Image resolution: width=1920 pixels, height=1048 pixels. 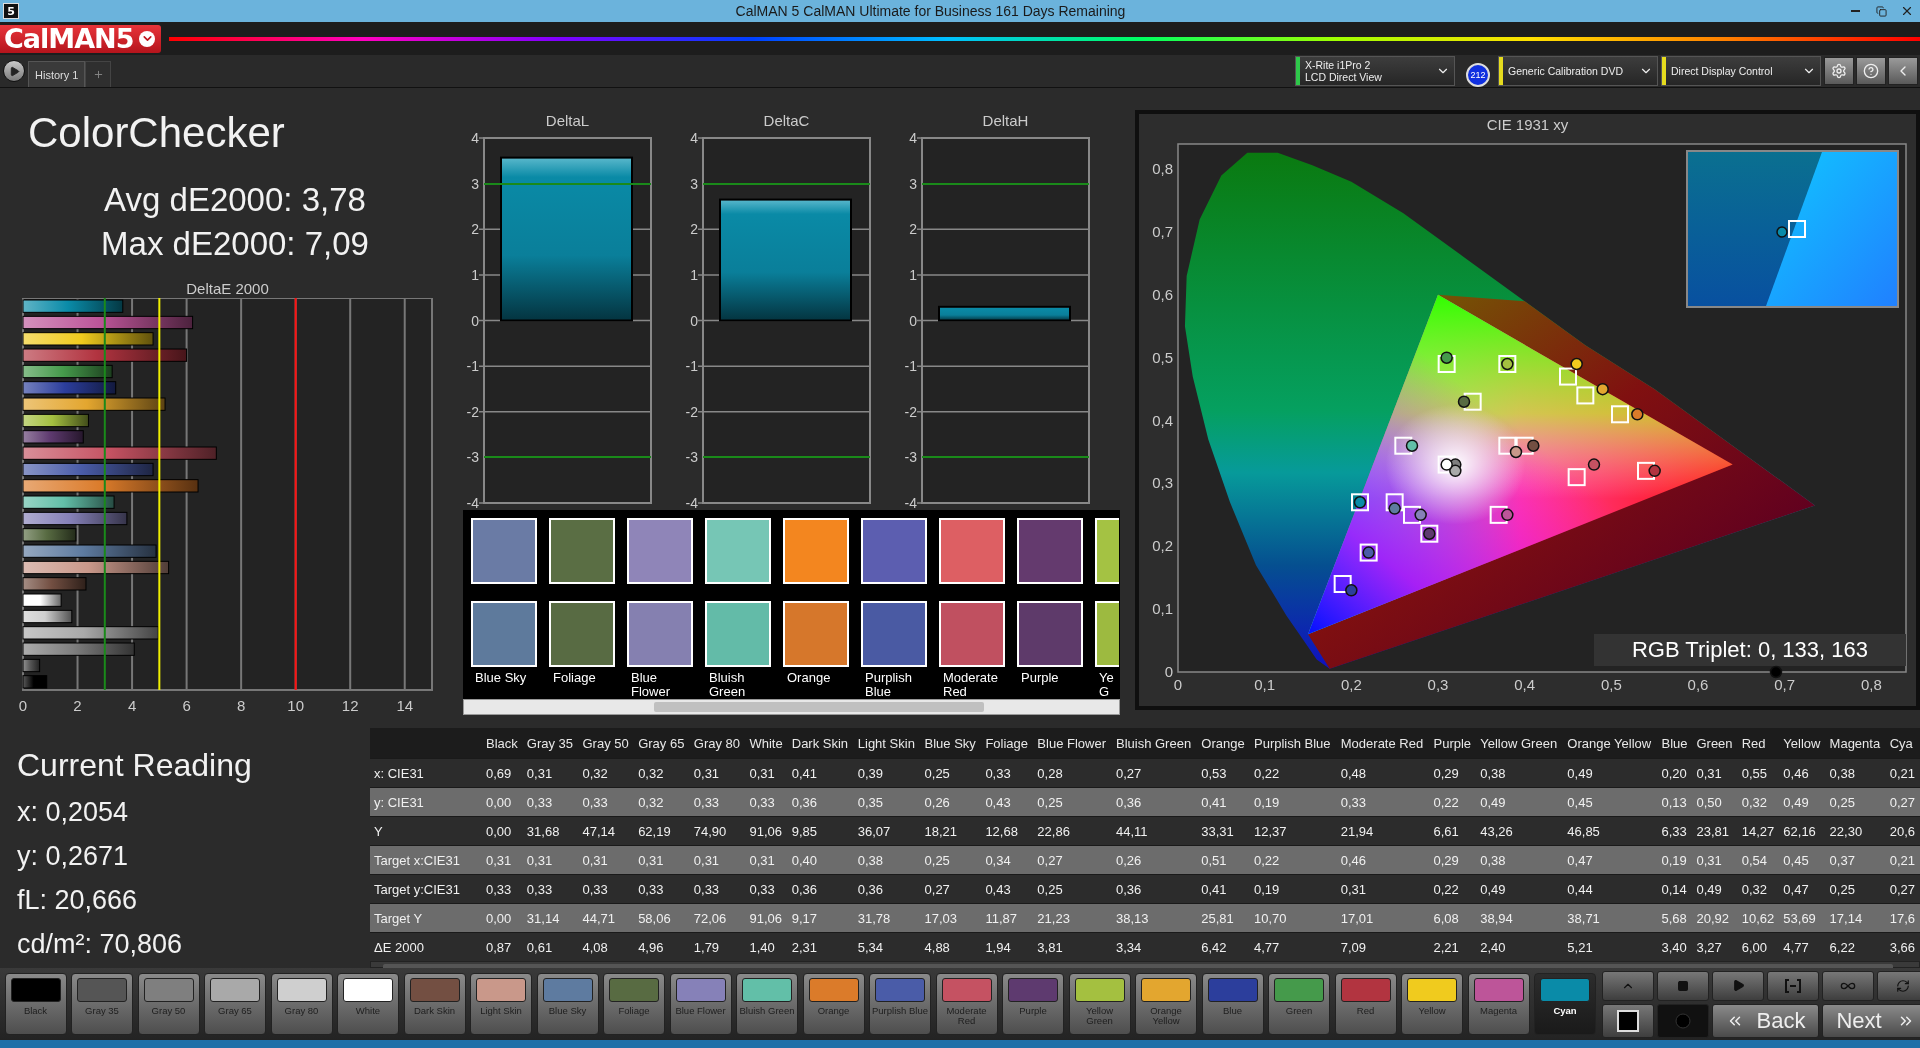 I want to click on column-header: Bluish Green, so click(x=1153, y=743).